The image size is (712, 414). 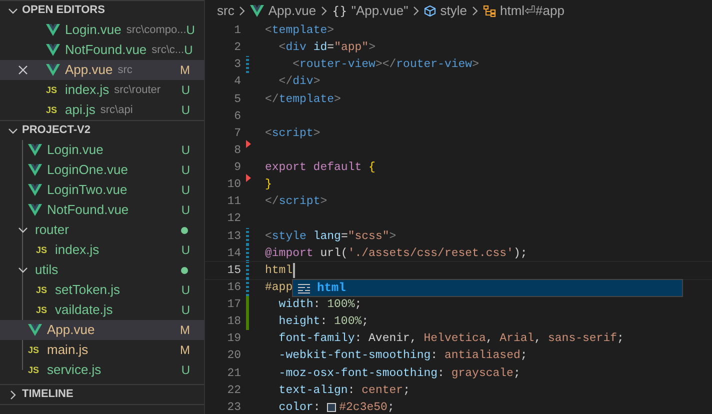 I want to click on snippet-icon, so click(x=304, y=288).